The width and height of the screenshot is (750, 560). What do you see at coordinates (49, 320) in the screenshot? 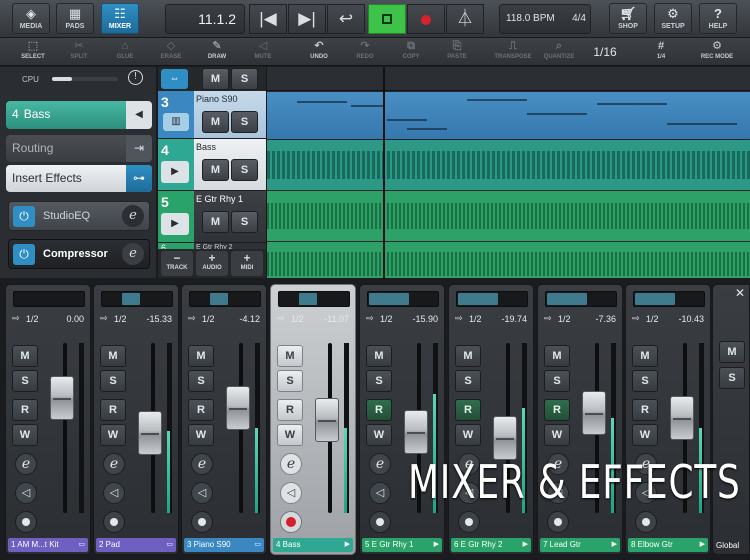
I see `io-bar: ⇨ 1/2 0.00` at bounding box center [49, 320].